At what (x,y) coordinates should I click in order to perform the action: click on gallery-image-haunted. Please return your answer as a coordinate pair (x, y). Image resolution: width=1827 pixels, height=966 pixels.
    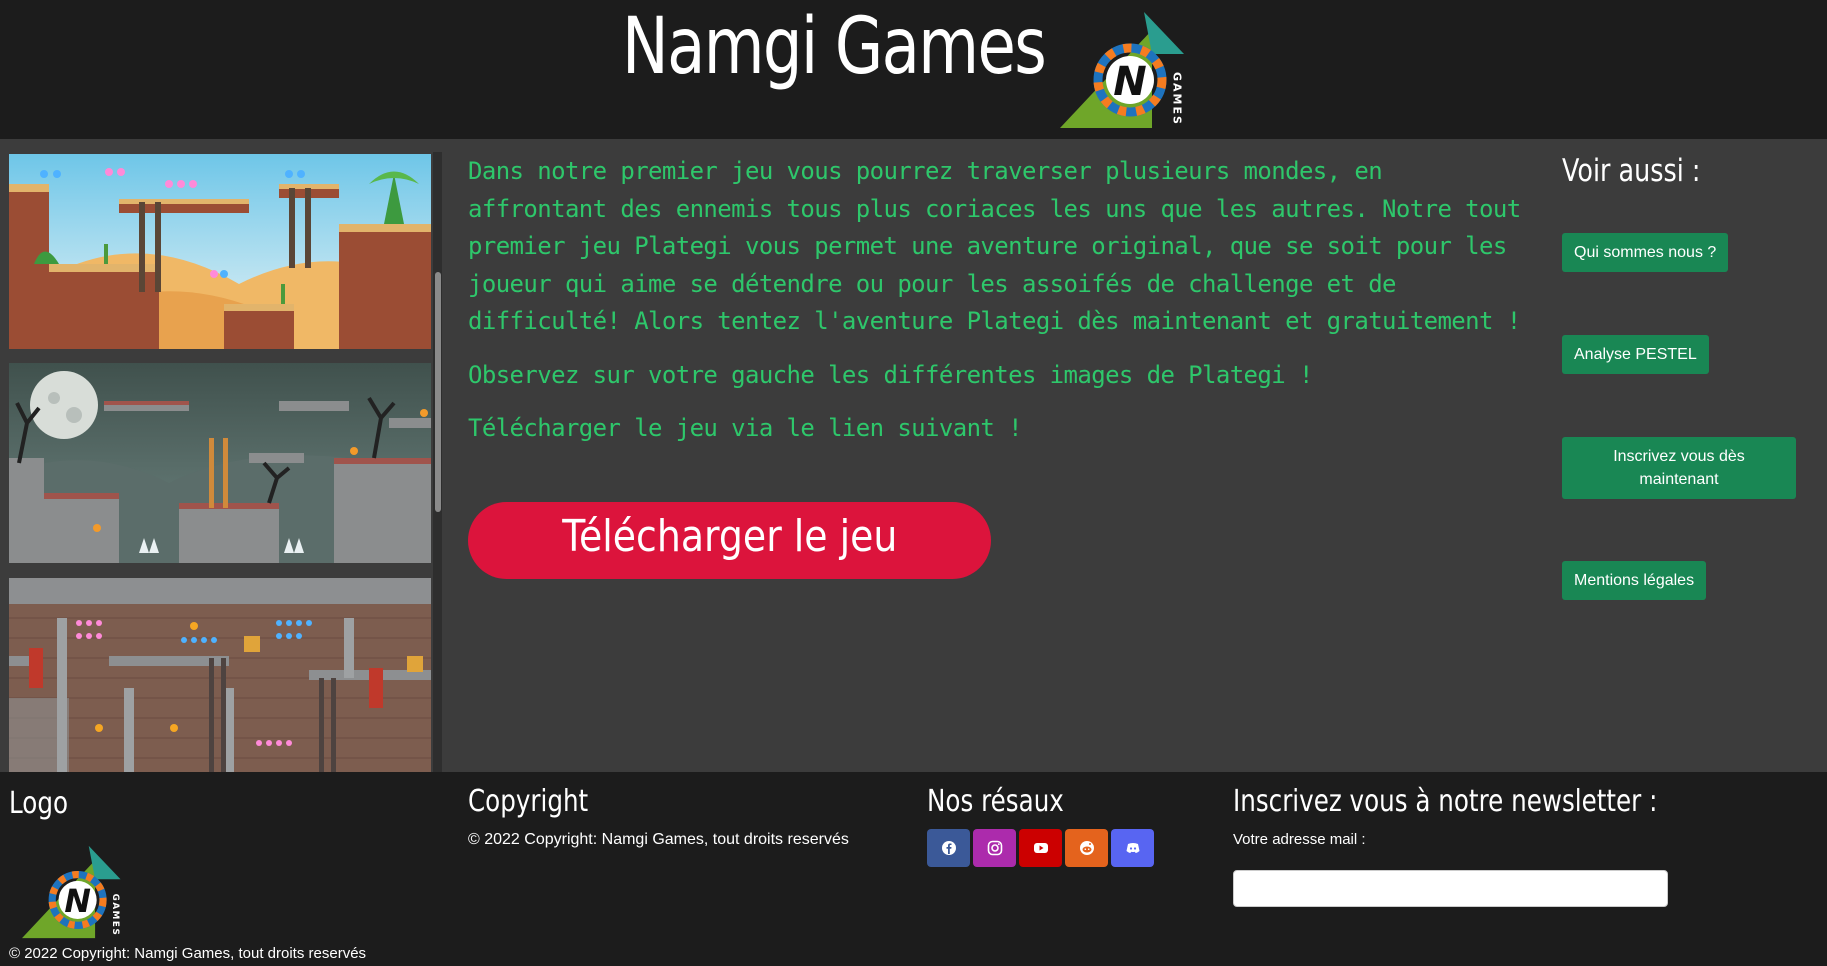
    Looking at the image, I should click on (220, 463).